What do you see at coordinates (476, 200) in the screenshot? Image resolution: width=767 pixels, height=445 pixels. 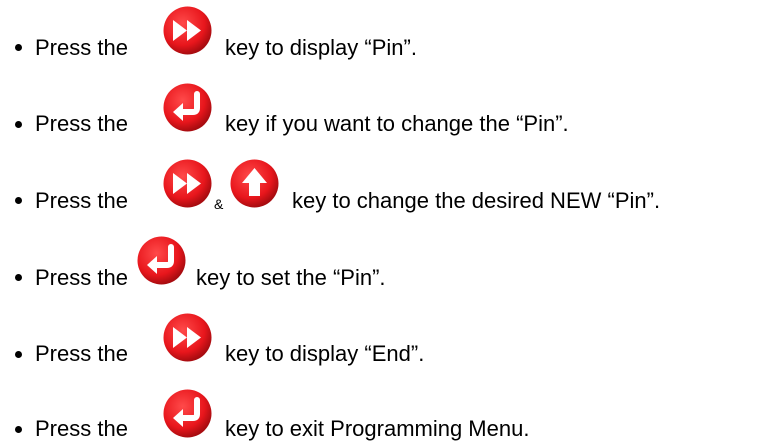 I see `step-suffix: key to change the desired NEW “Pin”.` at bounding box center [476, 200].